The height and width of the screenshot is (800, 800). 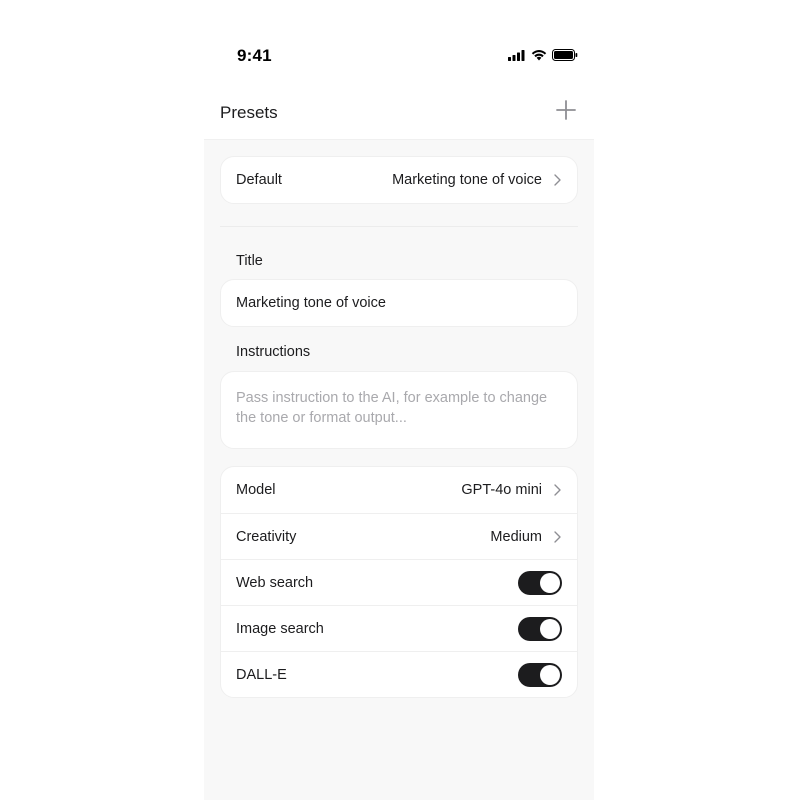 I want to click on status-icons, so click(x=543, y=57).